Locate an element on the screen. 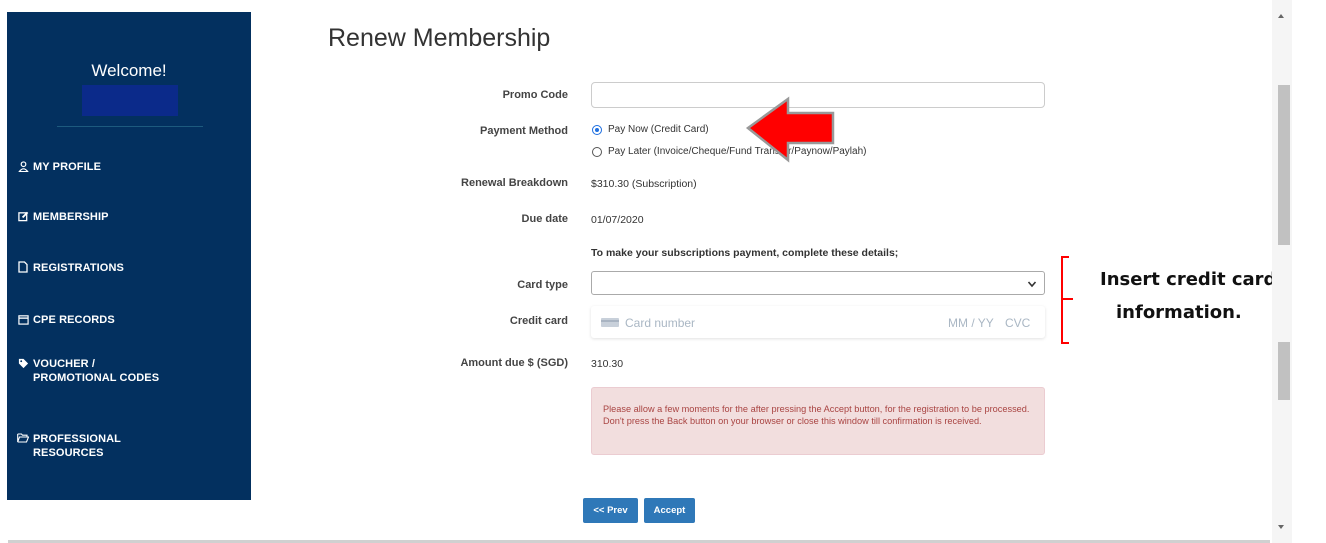 The height and width of the screenshot is (543, 1326). due-date-value: 01/07/2020 is located at coordinates (617, 220).